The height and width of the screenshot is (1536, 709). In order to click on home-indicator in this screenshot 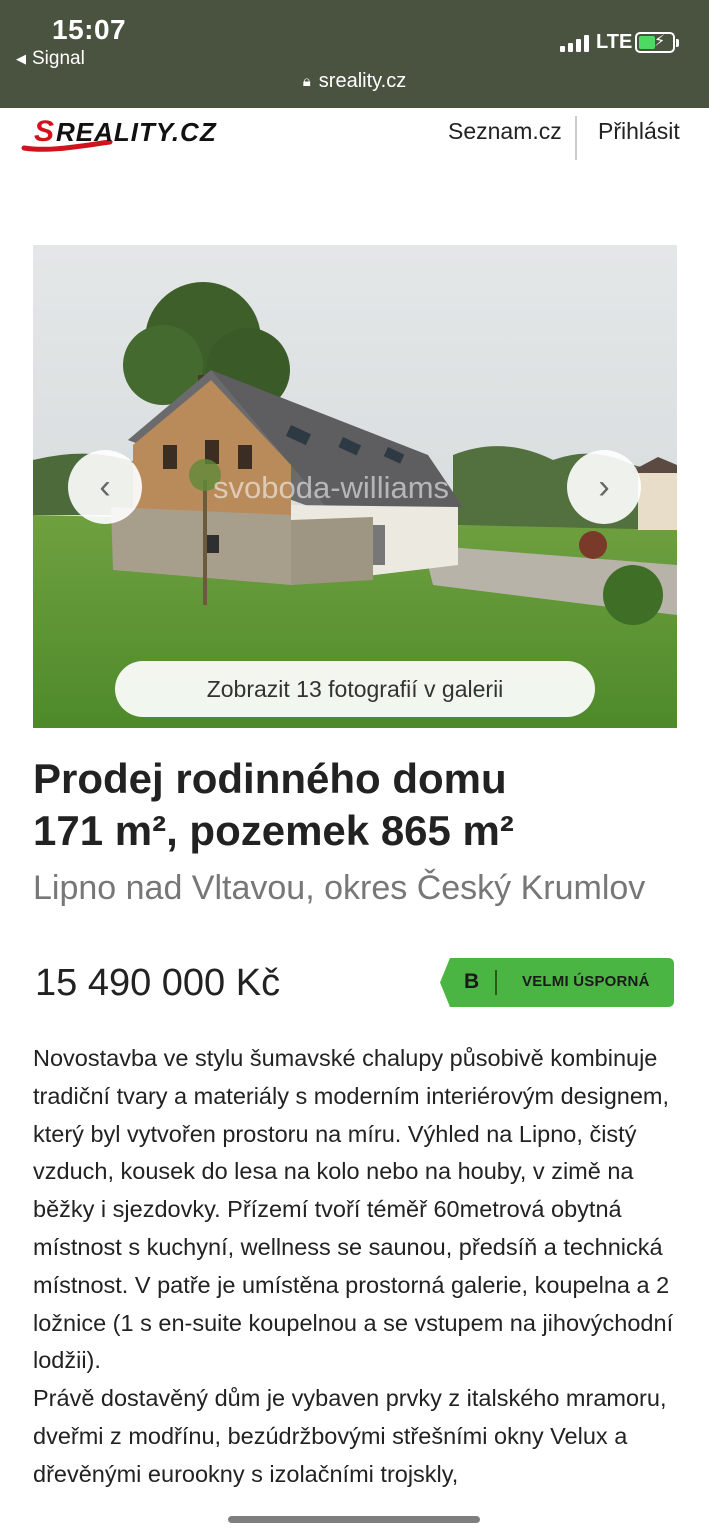, I will do `click(354, 1519)`.